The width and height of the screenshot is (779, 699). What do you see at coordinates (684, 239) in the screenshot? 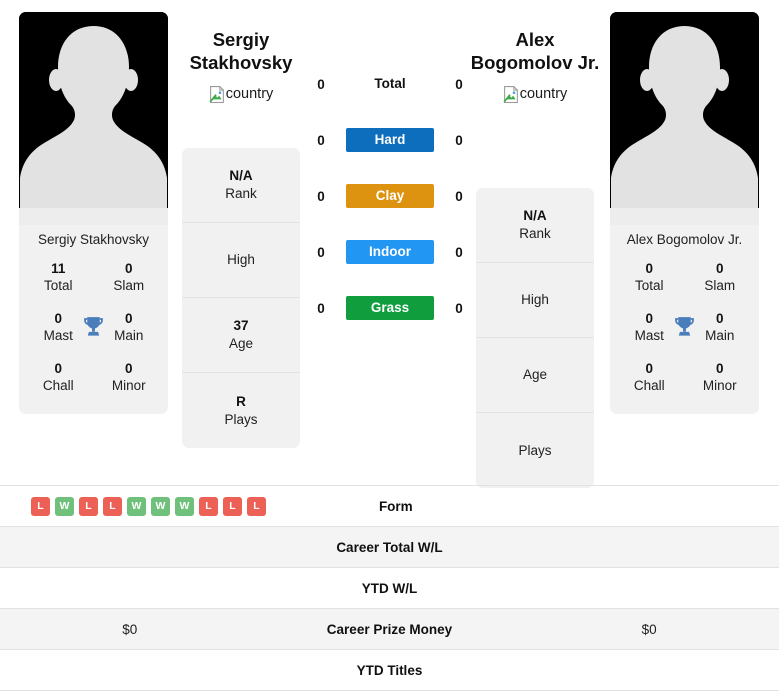
I see `player-photo-name-right: Alex Bogomolov Jr.` at bounding box center [684, 239].